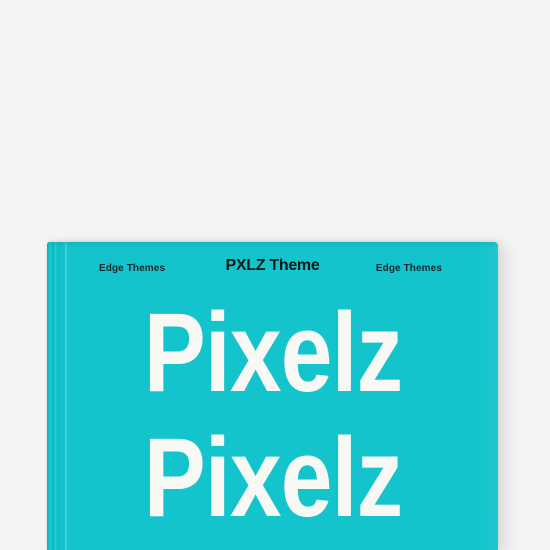 This screenshot has width=550, height=550. Describe the element at coordinates (272, 477) in the screenshot. I see `book-title-line-2: Pixelz` at that location.